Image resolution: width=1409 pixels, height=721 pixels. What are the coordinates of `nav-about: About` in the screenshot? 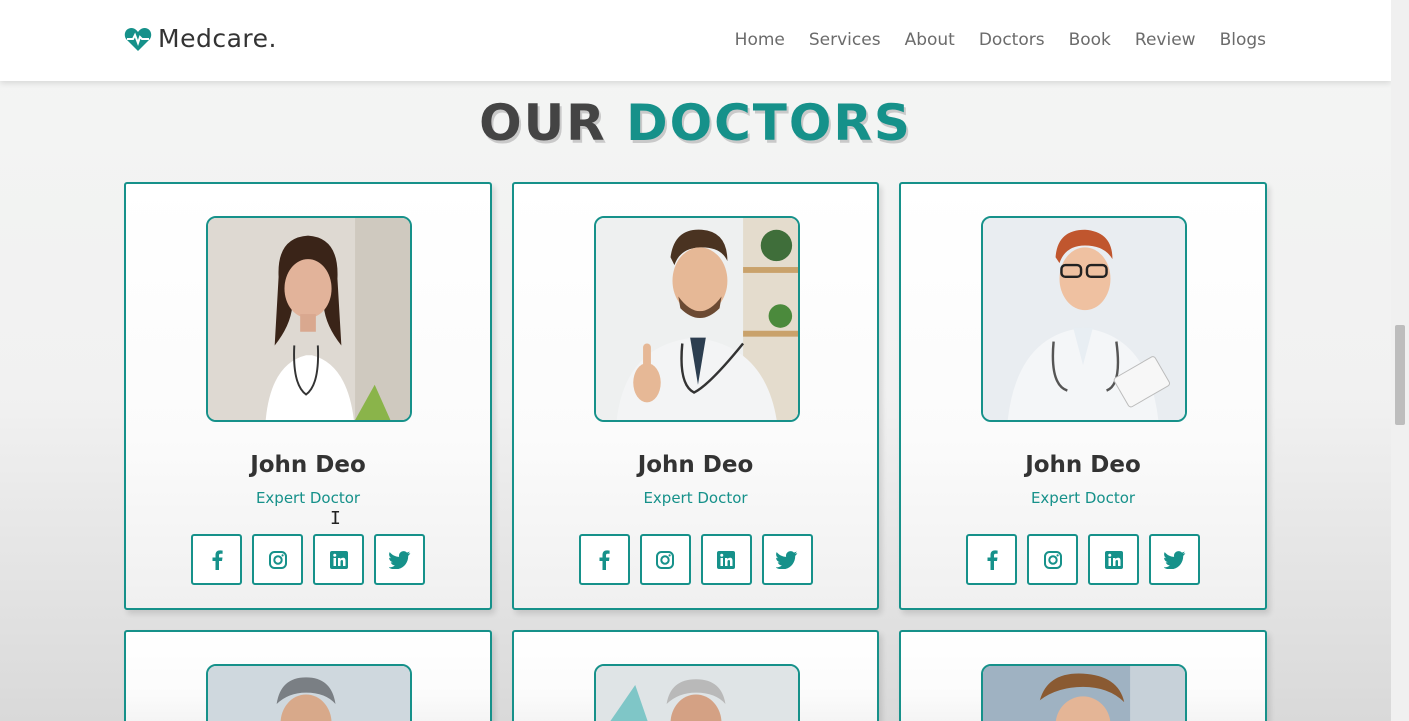 It's located at (930, 40).